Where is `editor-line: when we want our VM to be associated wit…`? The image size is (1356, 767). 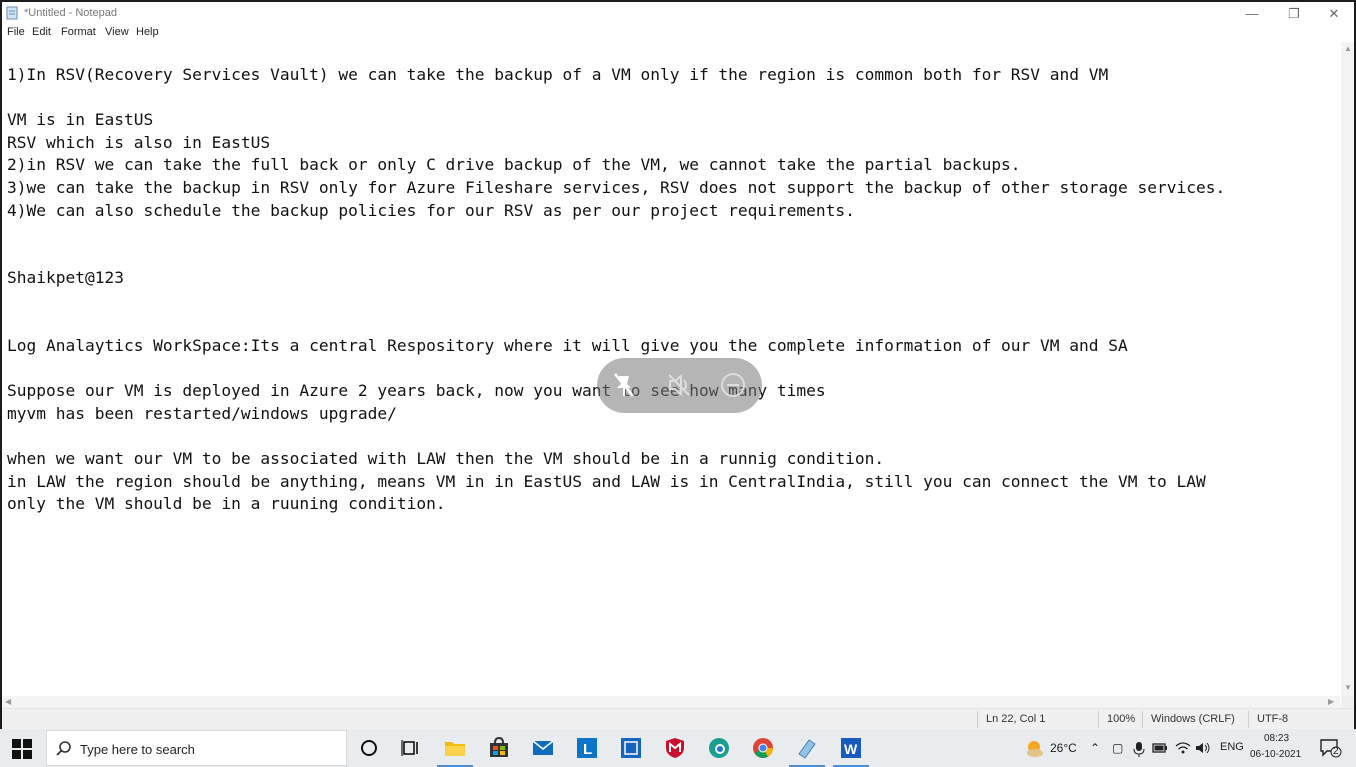 editor-line: when we want our VM to be associated wit… is located at coordinates (446, 459).